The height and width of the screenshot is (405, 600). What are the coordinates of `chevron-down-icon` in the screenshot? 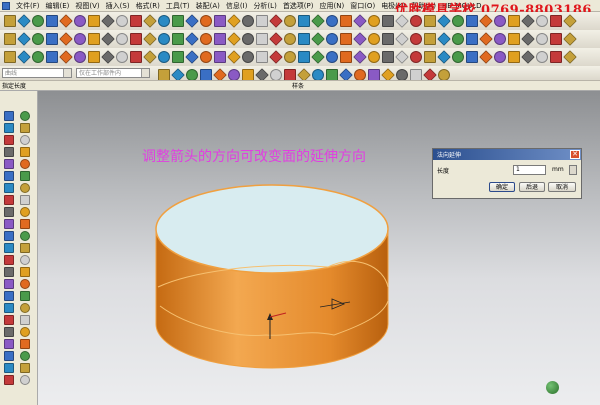 It's located at (145, 73).